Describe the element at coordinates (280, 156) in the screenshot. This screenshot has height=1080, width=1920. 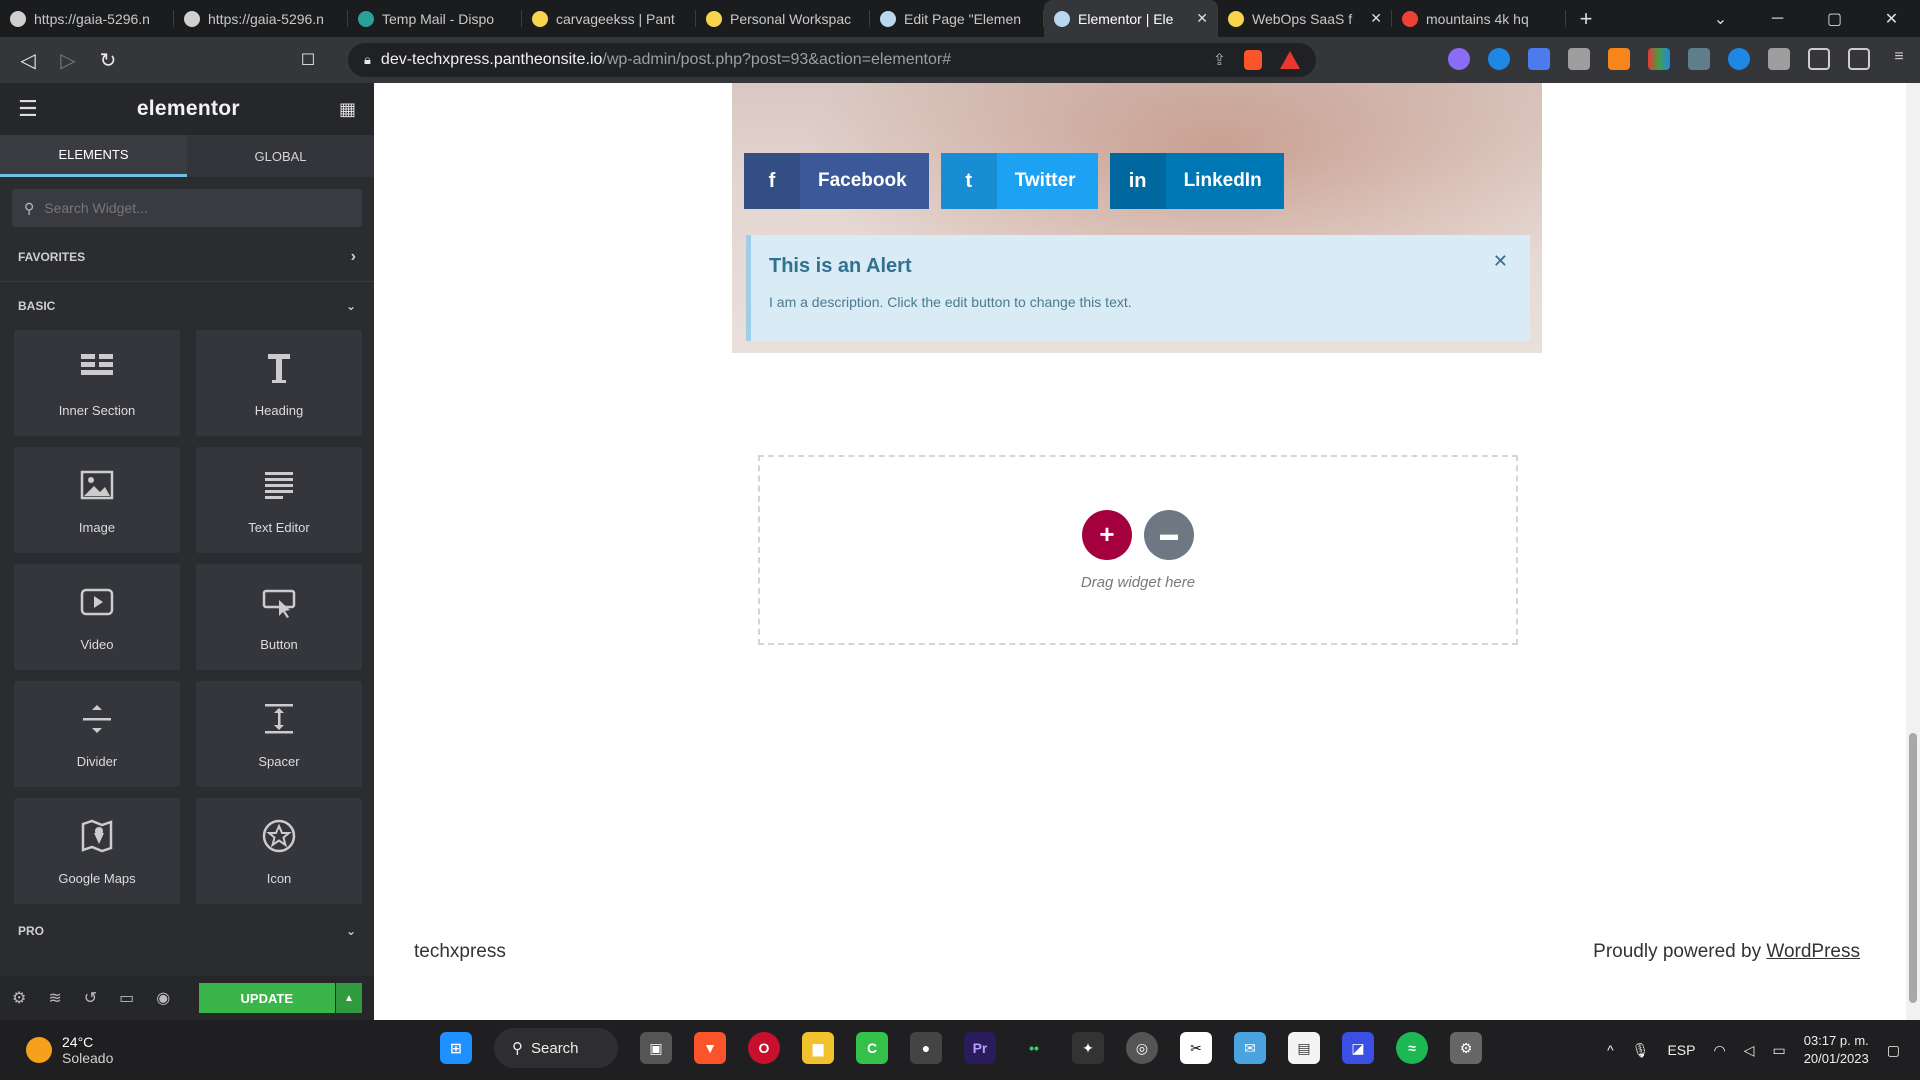
I see `tab-global: GLOBAL` at that location.